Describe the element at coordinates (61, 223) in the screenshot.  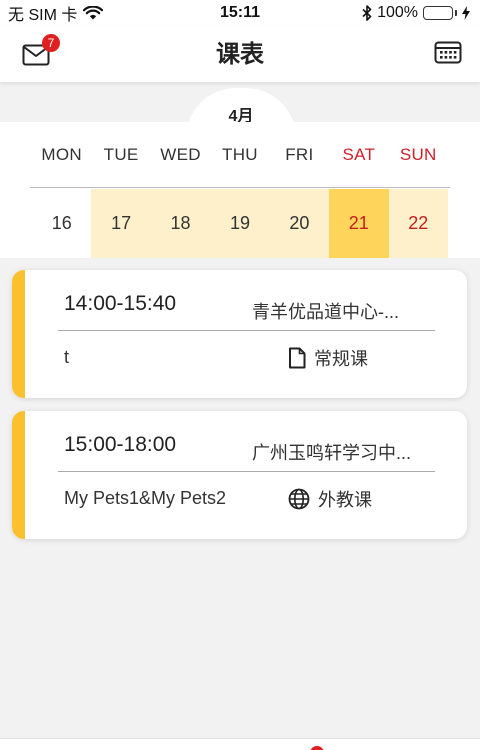
I see `date-cell-mon: 16` at that location.